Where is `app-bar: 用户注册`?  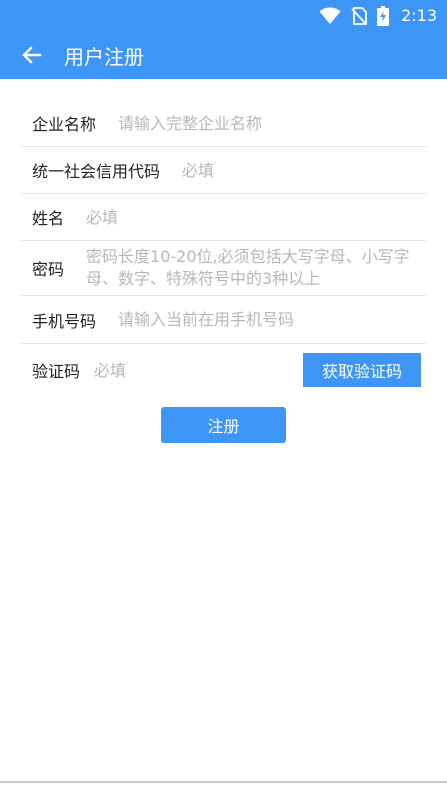
app-bar: 用户注册 is located at coordinates (223, 55).